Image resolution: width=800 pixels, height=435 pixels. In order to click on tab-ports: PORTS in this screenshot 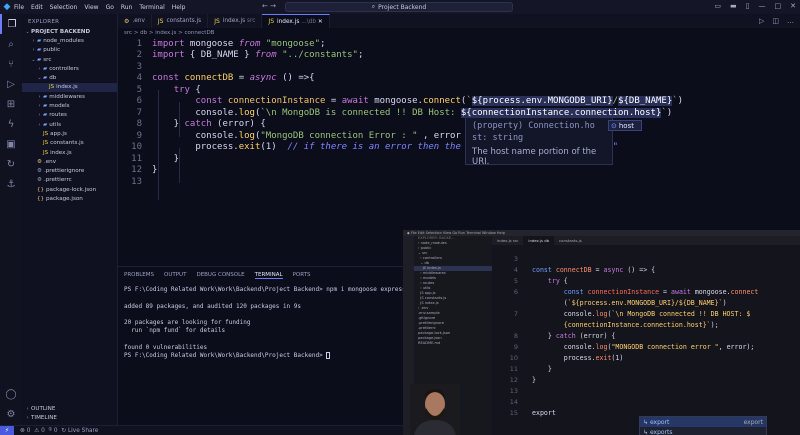, I will do `click(302, 275)`.